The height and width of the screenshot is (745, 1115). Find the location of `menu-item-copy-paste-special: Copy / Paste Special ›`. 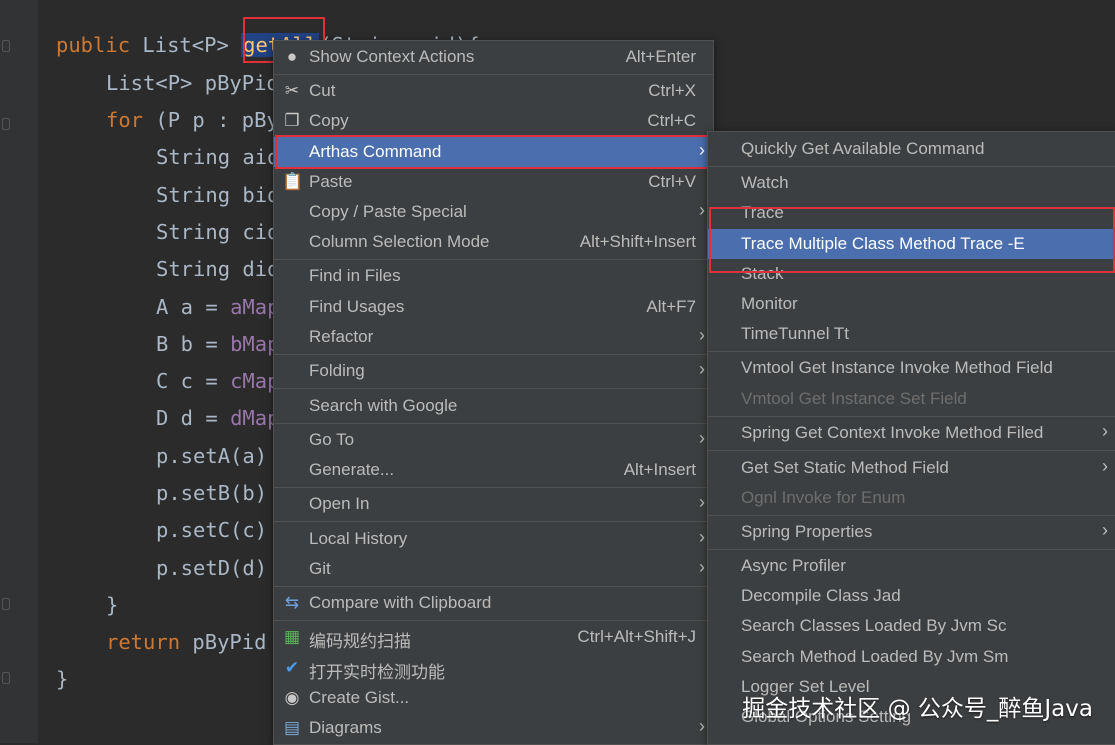

menu-item-copy-paste-special: Copy / Paste Special › is located at coordinates (493, 212).